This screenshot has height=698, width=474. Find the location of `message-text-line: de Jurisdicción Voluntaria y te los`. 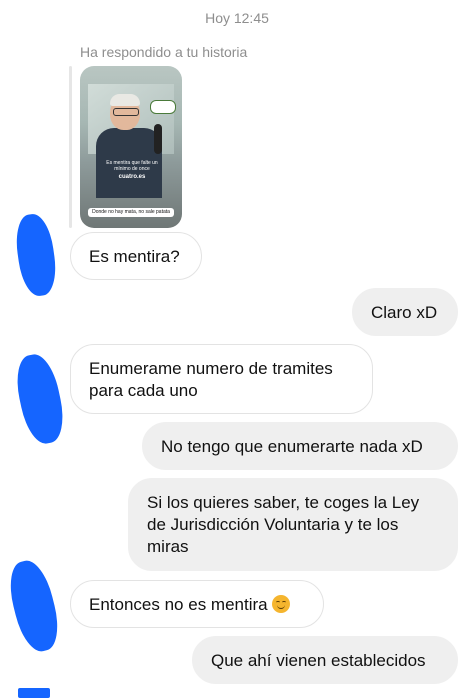

message-text-line: de Jurisdicción Voluntaria y te los is located at coordinates (273, 524).